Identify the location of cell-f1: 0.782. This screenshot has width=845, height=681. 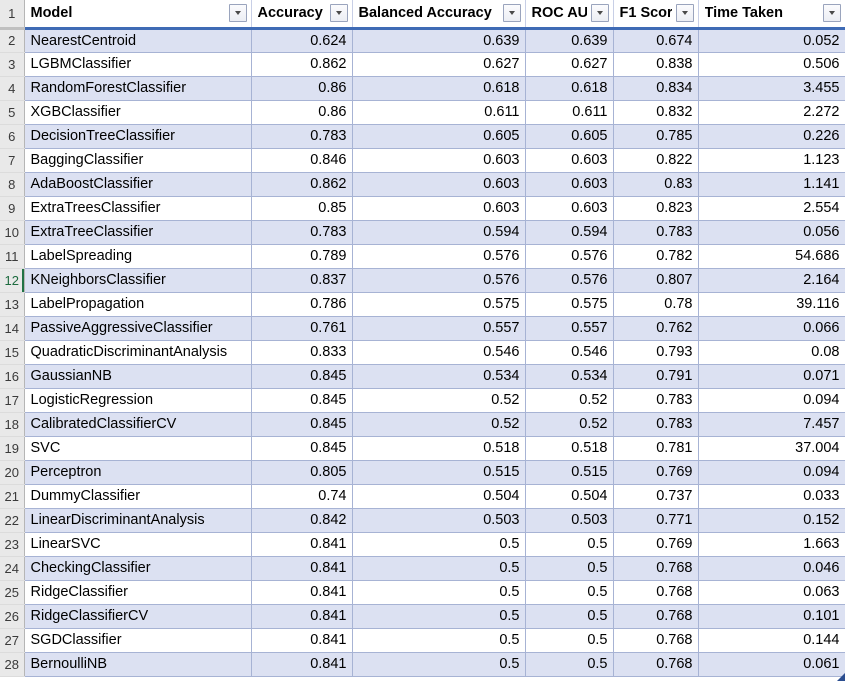
(656, 256).